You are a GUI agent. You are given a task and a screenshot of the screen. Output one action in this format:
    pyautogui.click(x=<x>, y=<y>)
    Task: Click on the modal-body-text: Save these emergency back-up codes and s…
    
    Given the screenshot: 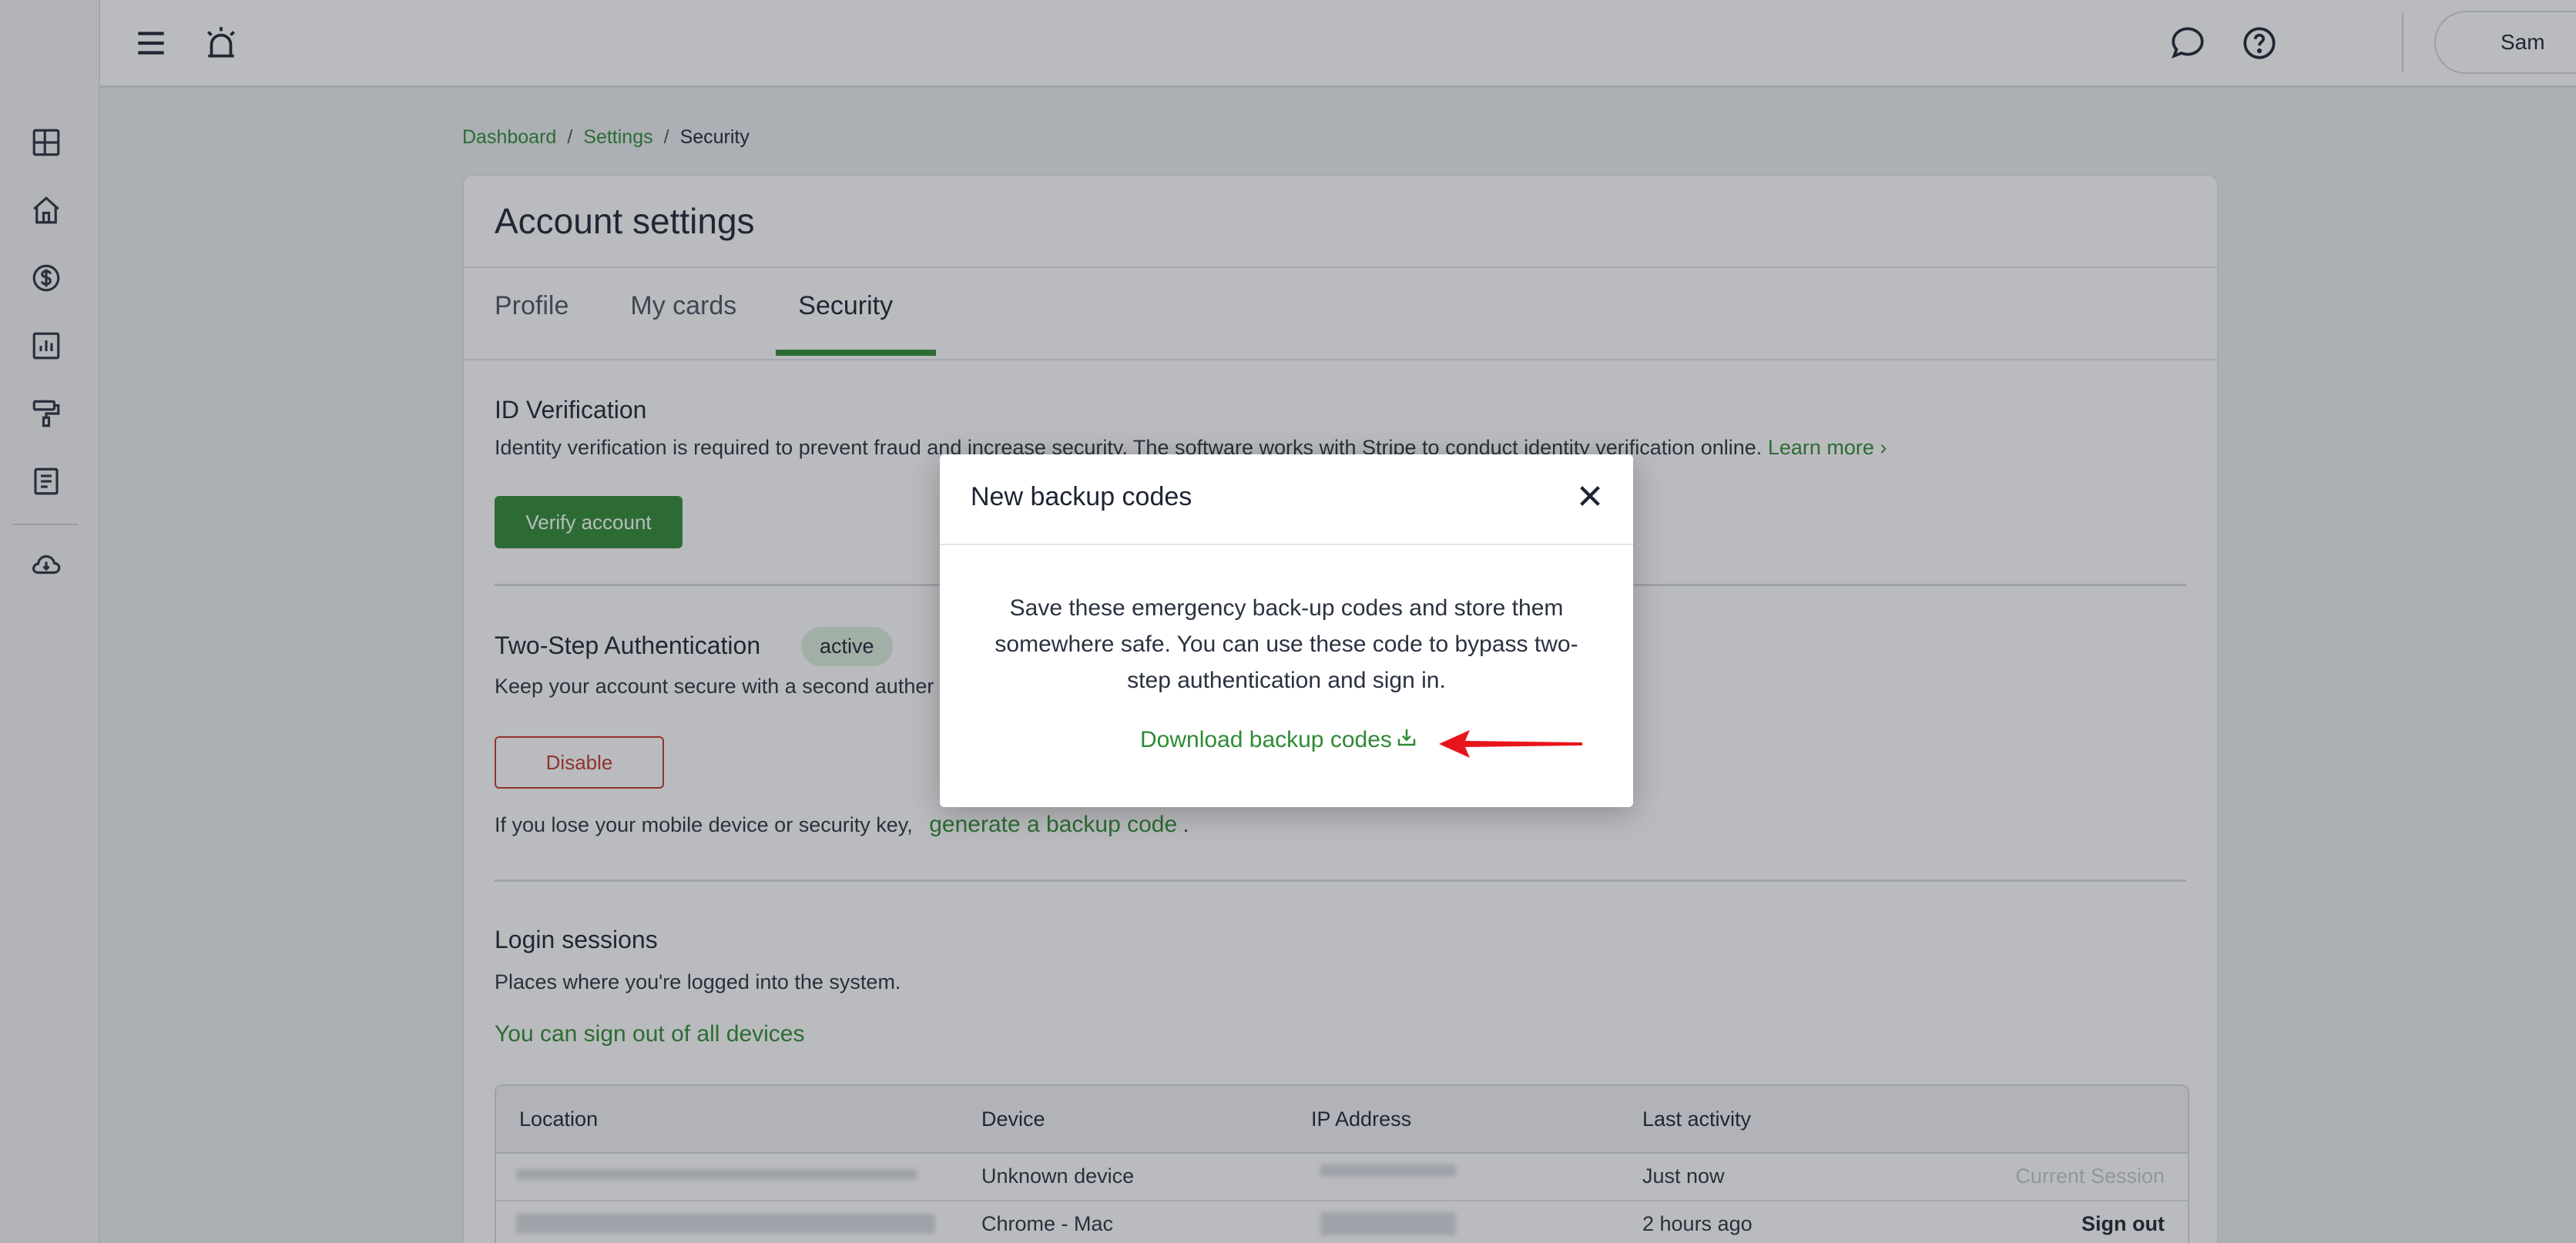 What is the action you would take?
    pyautogui.click(x=1286, y=644)
    